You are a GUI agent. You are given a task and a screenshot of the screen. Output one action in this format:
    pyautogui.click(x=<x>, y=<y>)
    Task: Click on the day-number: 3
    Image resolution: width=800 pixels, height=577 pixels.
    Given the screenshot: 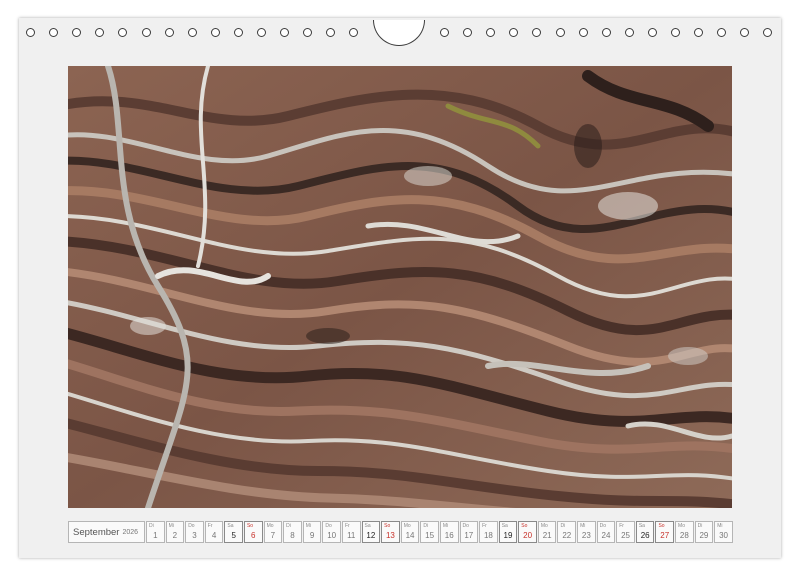 What is the action you would take?
    pyautogui.click(x=194, y=535)
    